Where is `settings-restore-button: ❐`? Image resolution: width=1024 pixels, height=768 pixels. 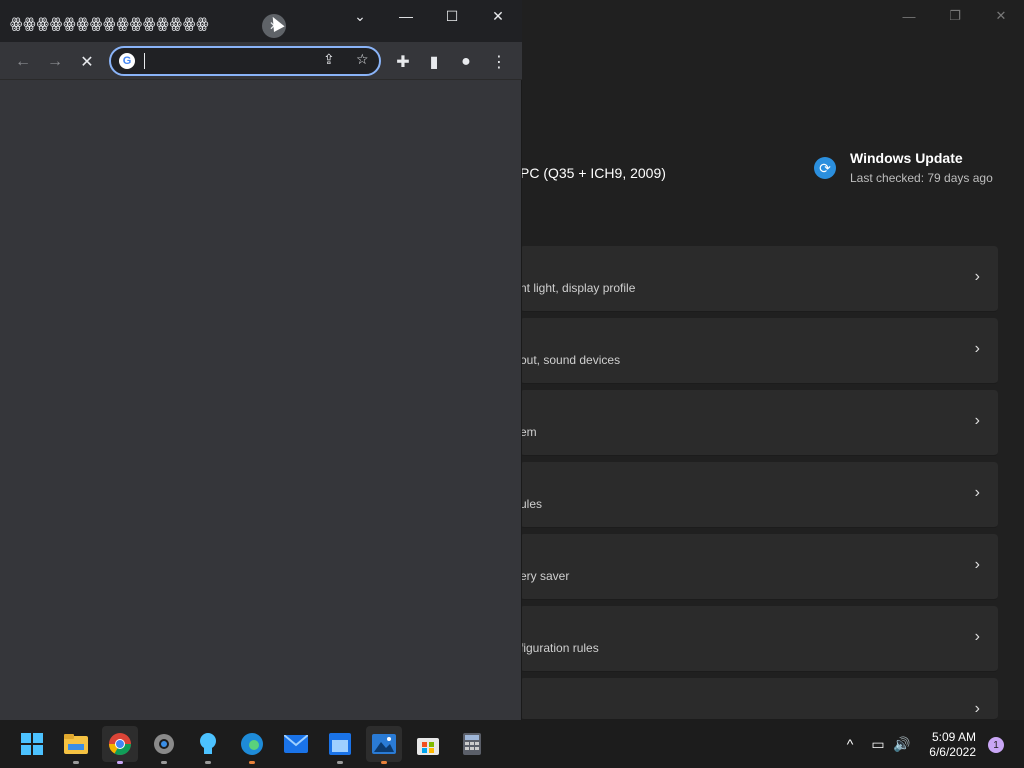
settings-restore-button: ❐ is located at coordinates (955, 16).